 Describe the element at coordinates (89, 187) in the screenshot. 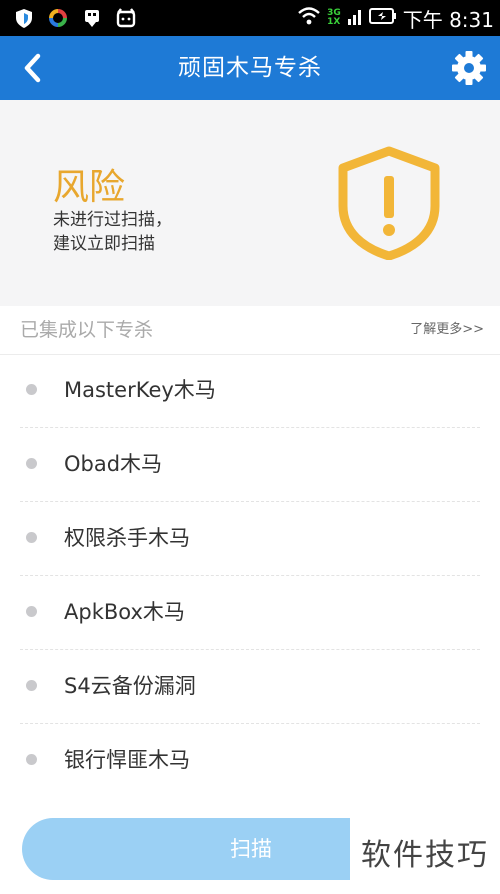

I see `risk-status-title: 风险` at that location.